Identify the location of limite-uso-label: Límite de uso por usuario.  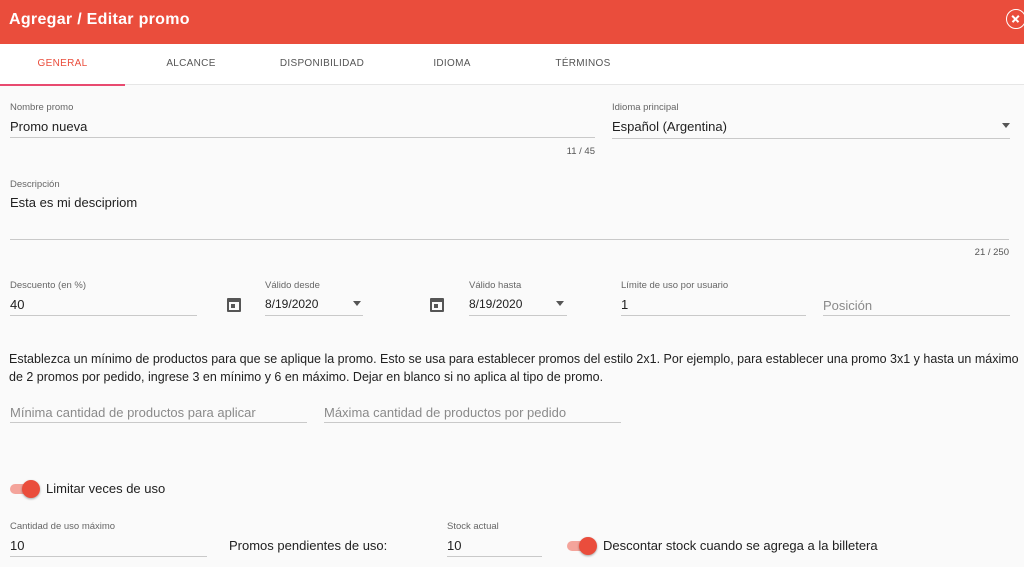
(675, 285).